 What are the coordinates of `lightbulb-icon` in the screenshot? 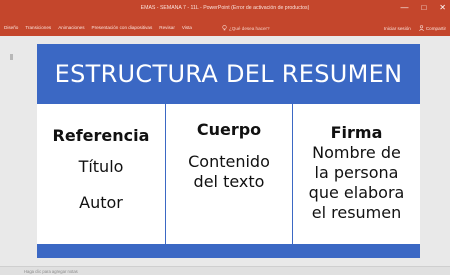 It's located at (224, 28).